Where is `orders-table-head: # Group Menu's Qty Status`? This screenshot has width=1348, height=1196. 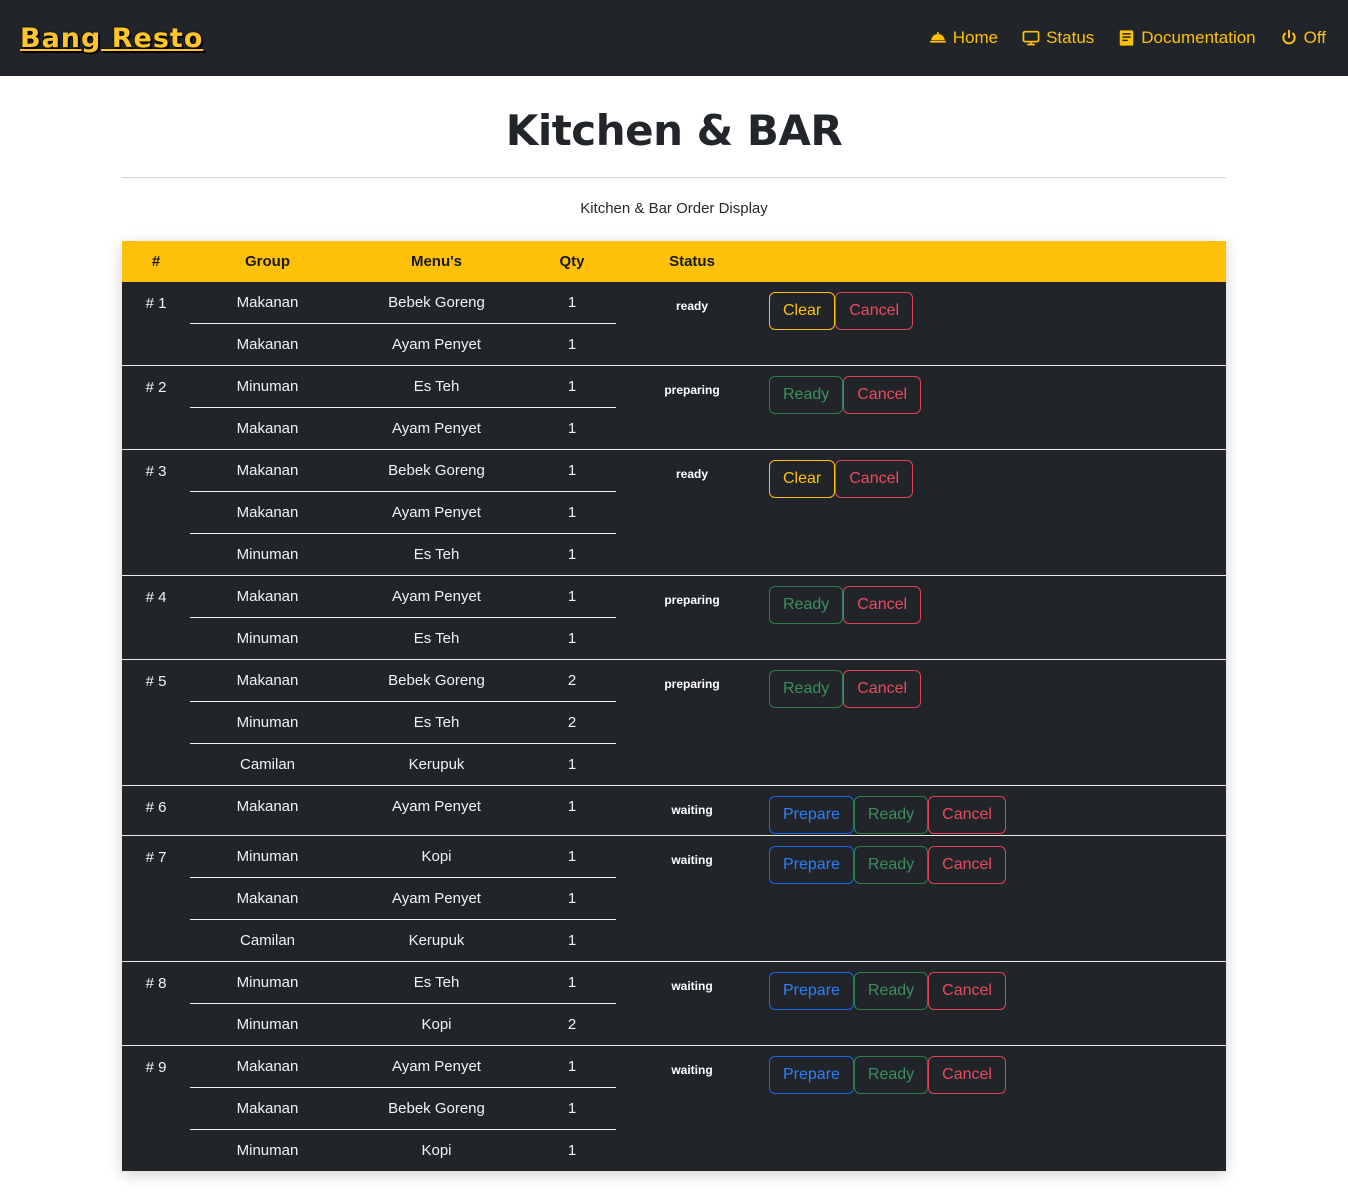
orders-table-head: # Group Menu's Qty Status is located at coordinates (674, 261).